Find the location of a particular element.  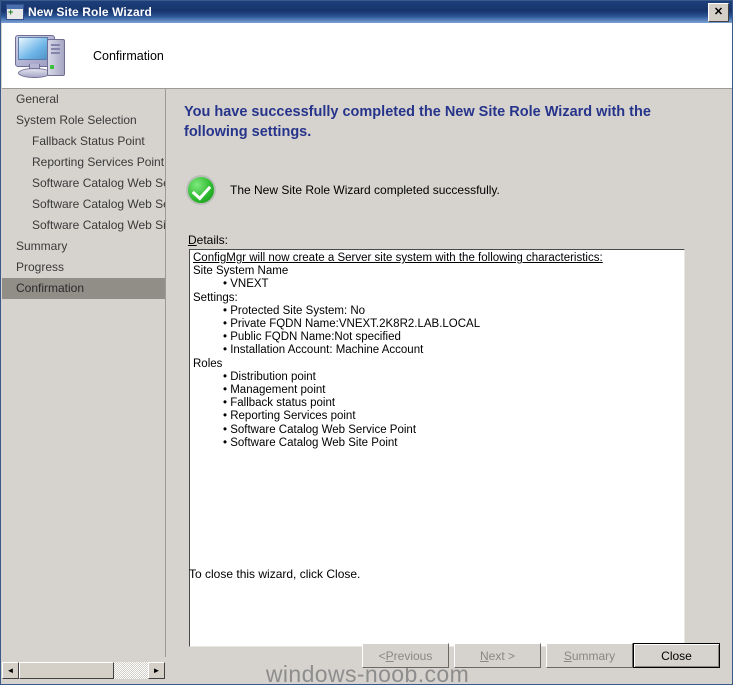

previous-prefix: < is located at coordinates (382, 655).